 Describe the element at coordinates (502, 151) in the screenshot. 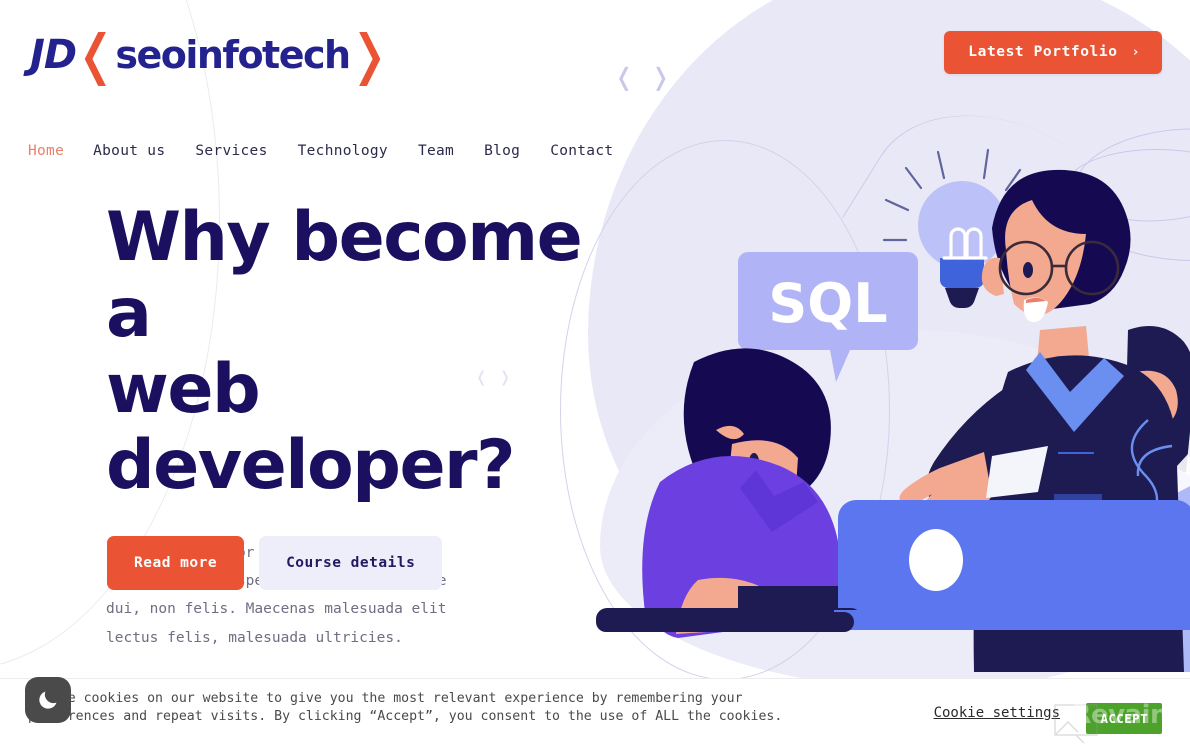

I see `nav-item-blog: Blog` at that location.